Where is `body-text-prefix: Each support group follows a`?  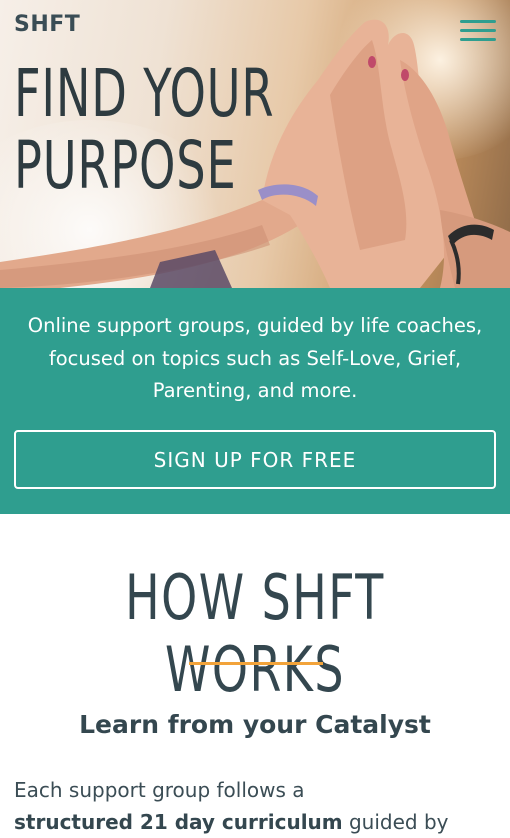 body-text-prefix: Each support group follows a is located at coordinates (159, 790).